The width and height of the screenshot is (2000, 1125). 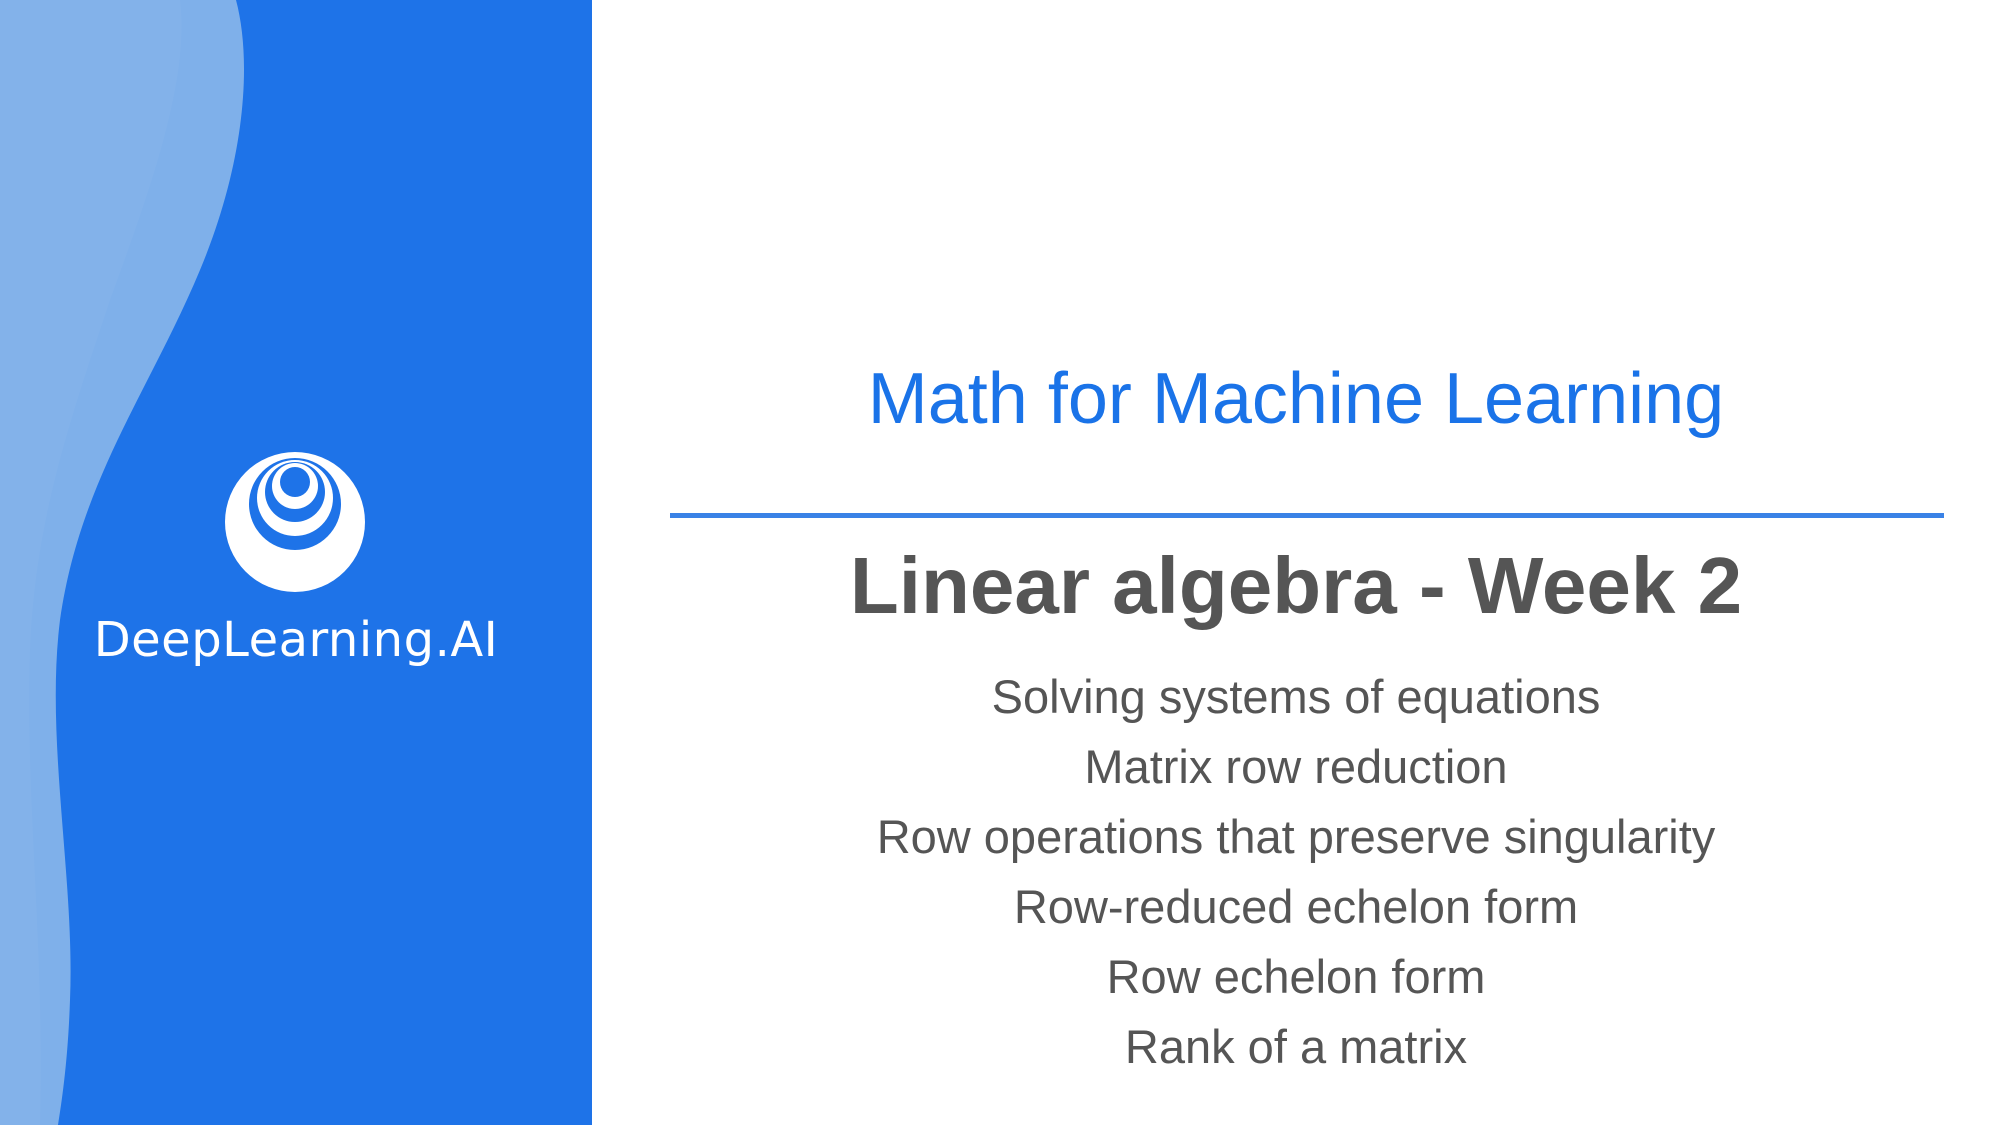 What do you see at coordinates (1296, 766) in the screenshot?
I see `topic-item: Matrix row reduction` at bounding box center [1296, 766].